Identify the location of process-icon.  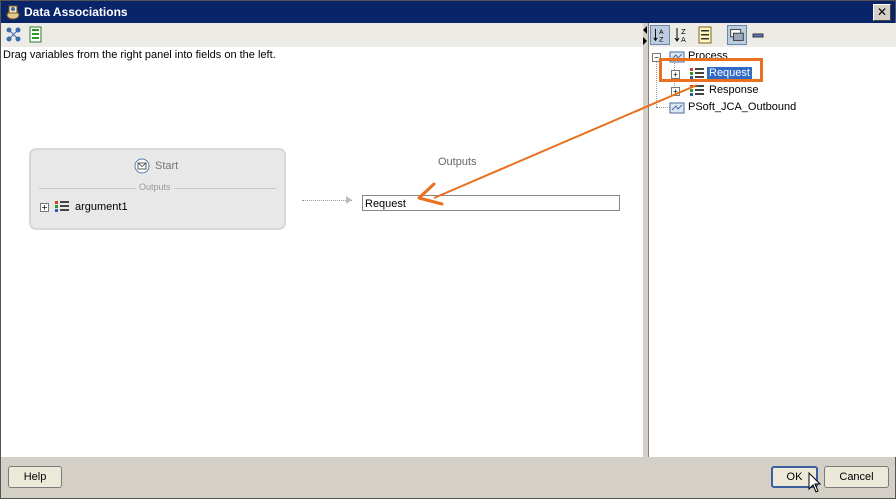
(13, 12).